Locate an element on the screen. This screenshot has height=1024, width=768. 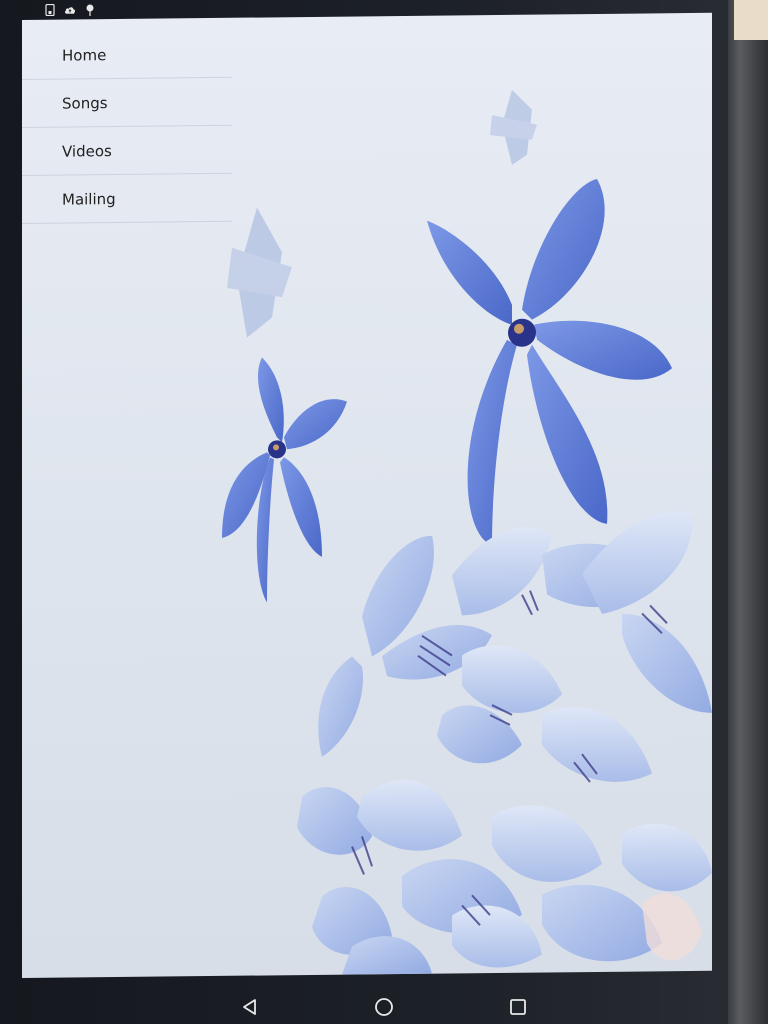
sim-card-icon is located at coordinates (50, 10).